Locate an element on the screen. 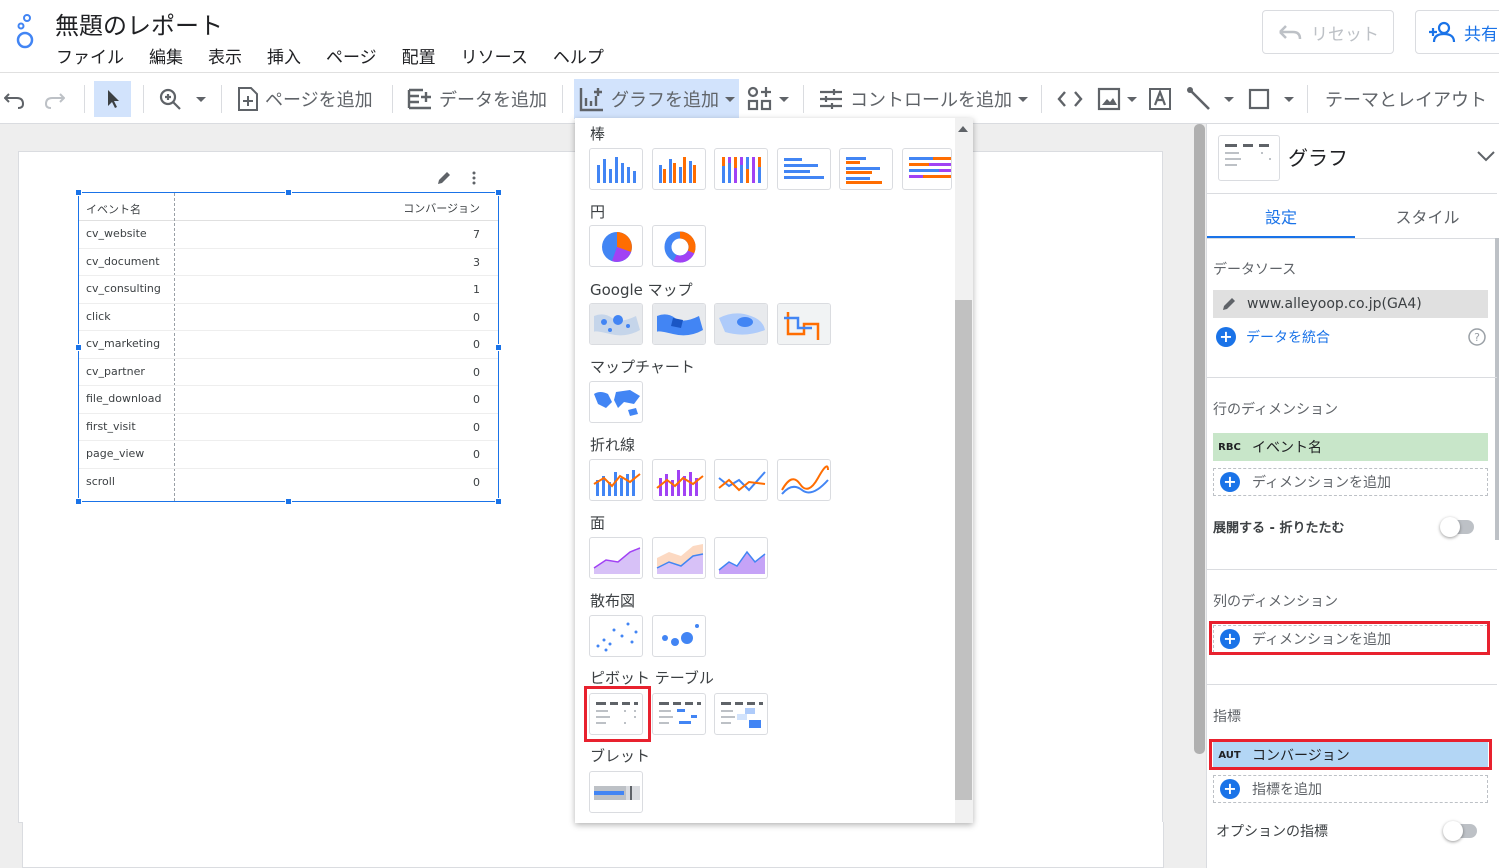 The image size is (1499, 868). add-control-label: コントロールを追加 is located at coordinates (931, 100).